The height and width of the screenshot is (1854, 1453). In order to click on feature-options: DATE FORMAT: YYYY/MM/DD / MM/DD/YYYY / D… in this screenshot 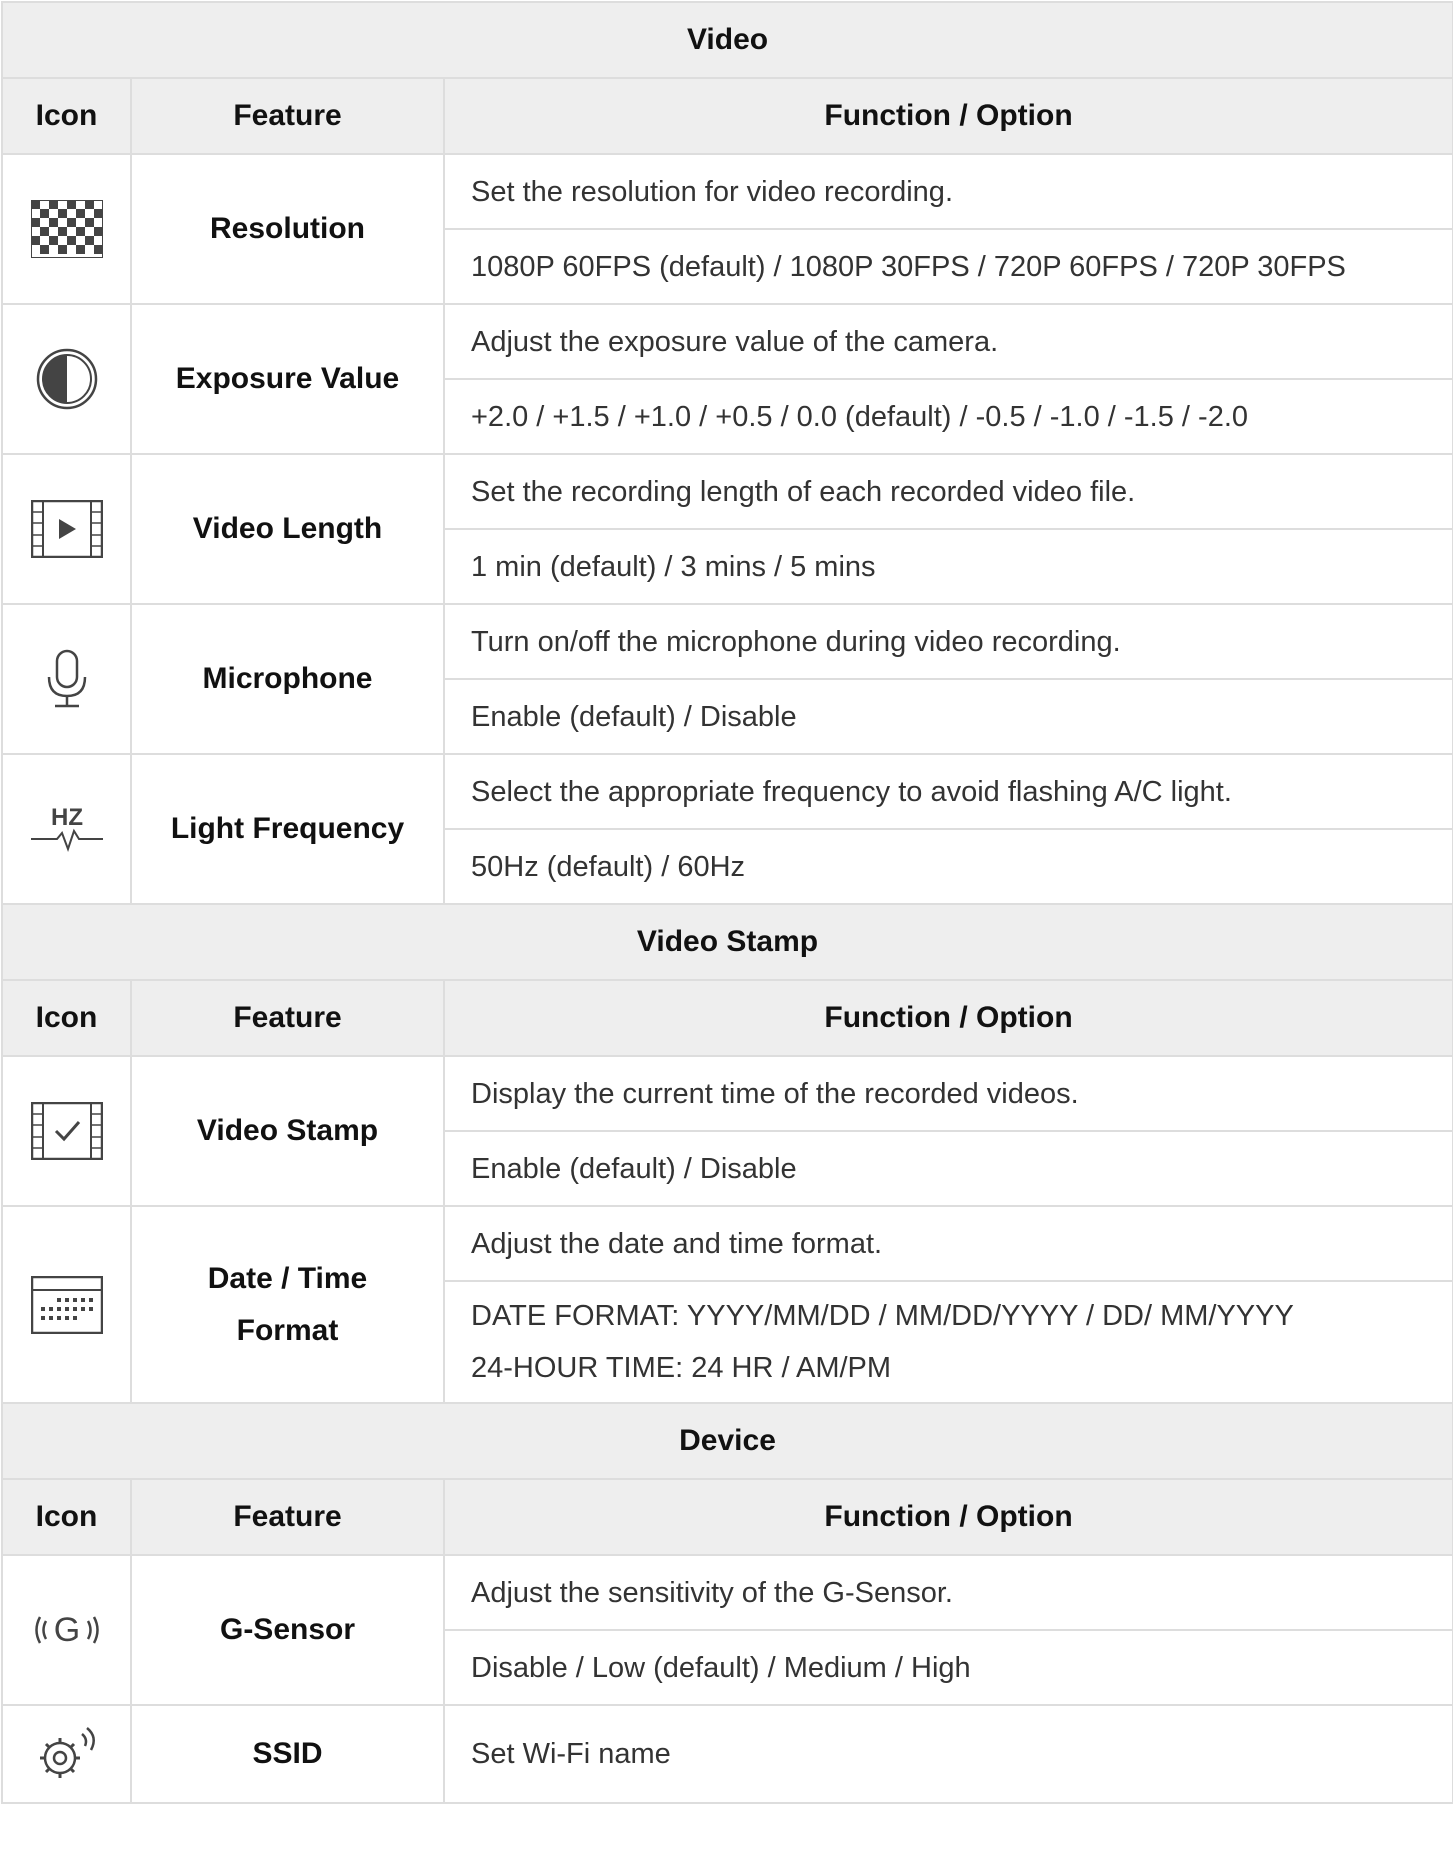, I will do `click(947, 1342)`.